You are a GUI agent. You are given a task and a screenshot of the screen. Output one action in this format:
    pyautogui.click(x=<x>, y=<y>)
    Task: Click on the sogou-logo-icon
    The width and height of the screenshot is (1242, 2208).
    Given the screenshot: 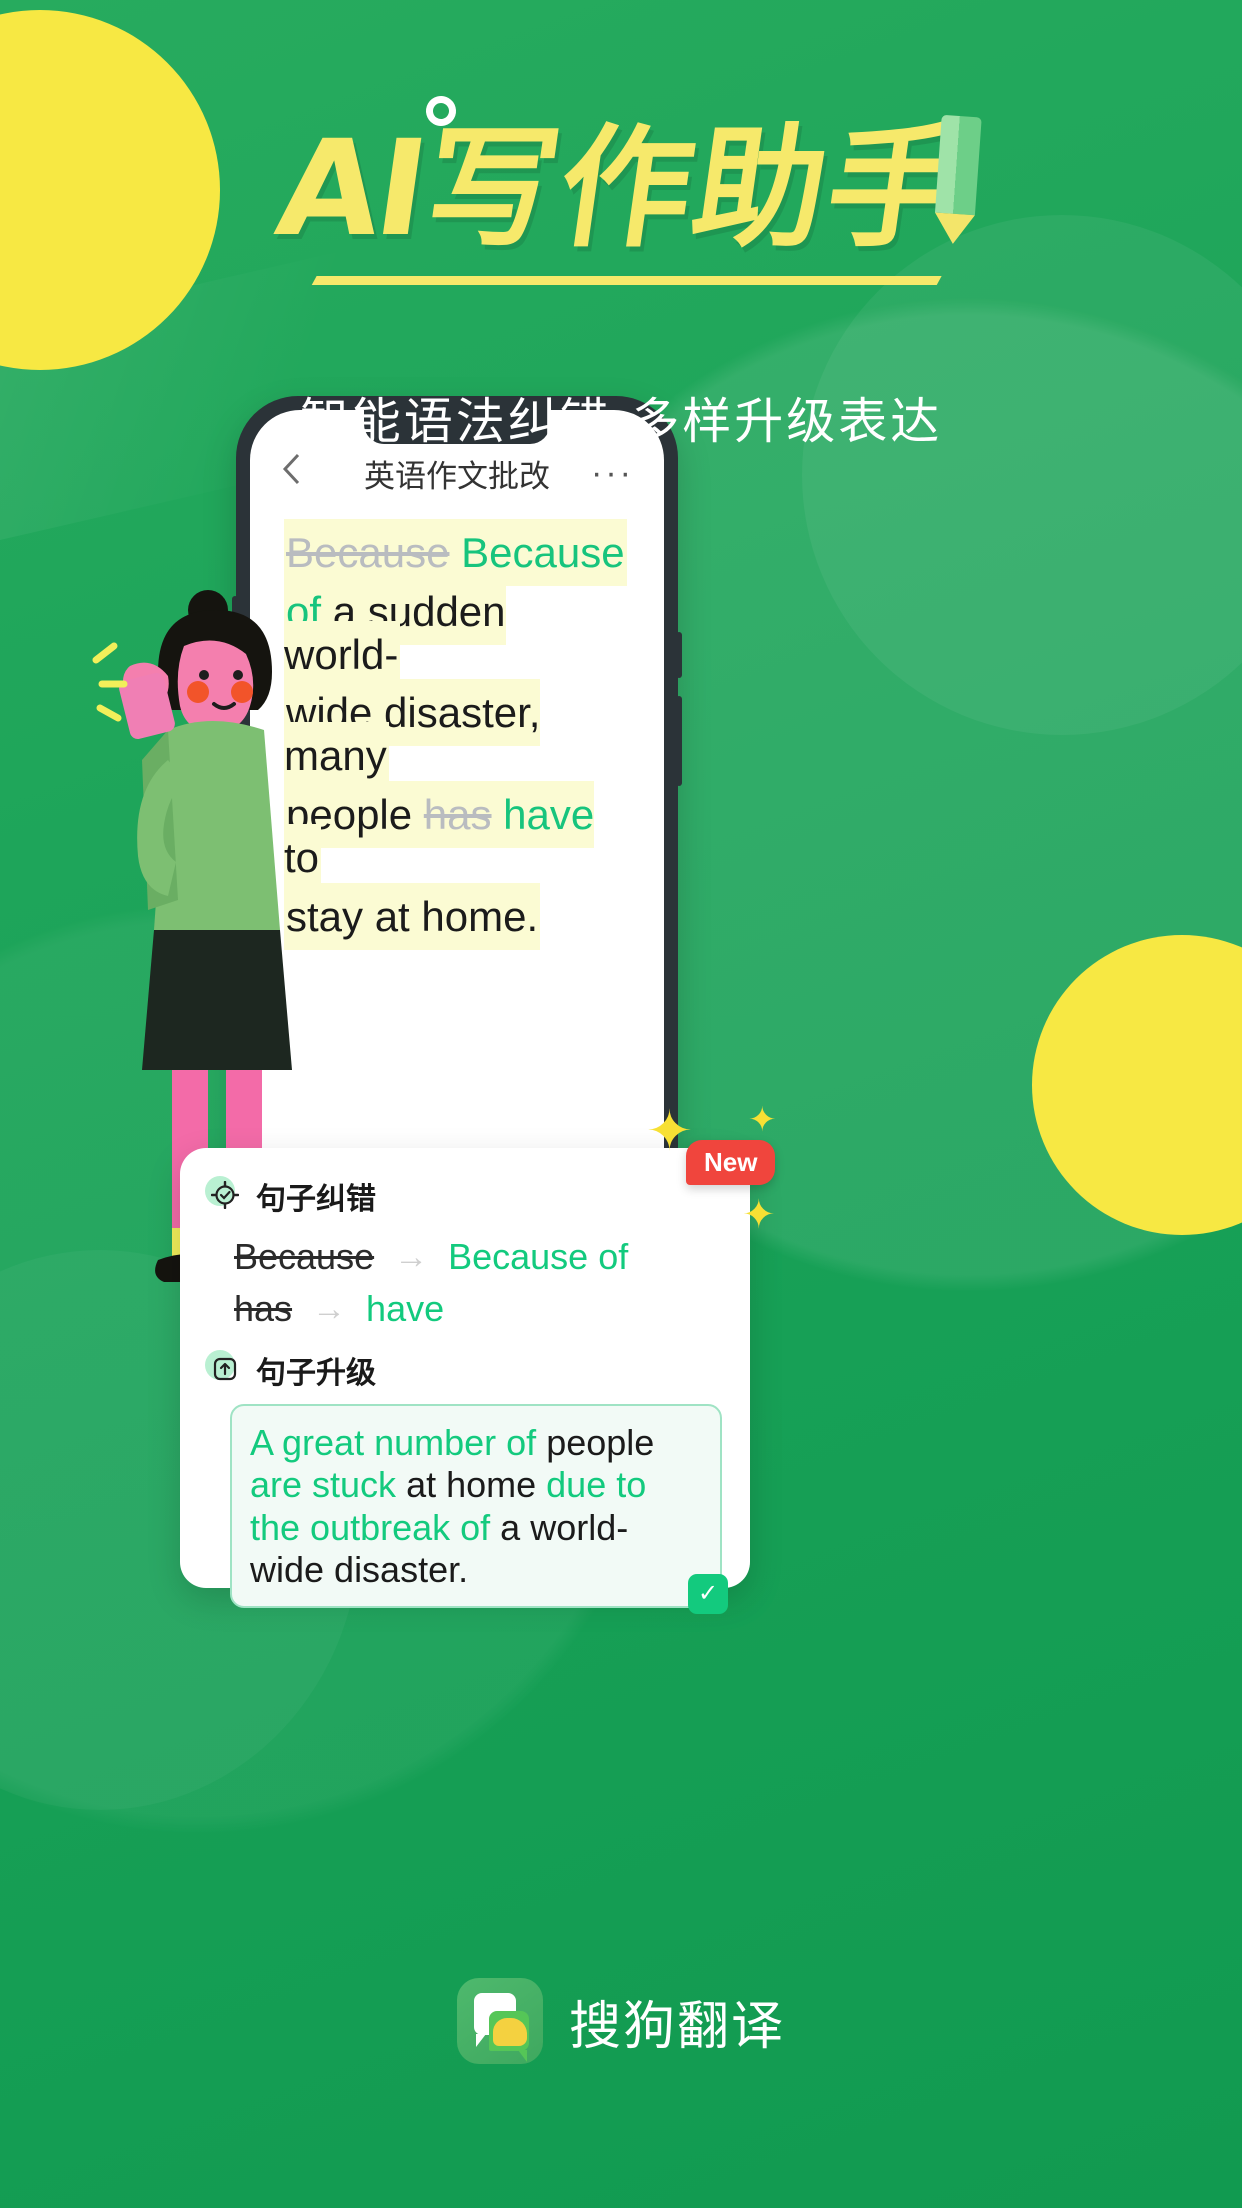 What is the action you would take?
    pyautogui.click(x=499, y=2021)
    